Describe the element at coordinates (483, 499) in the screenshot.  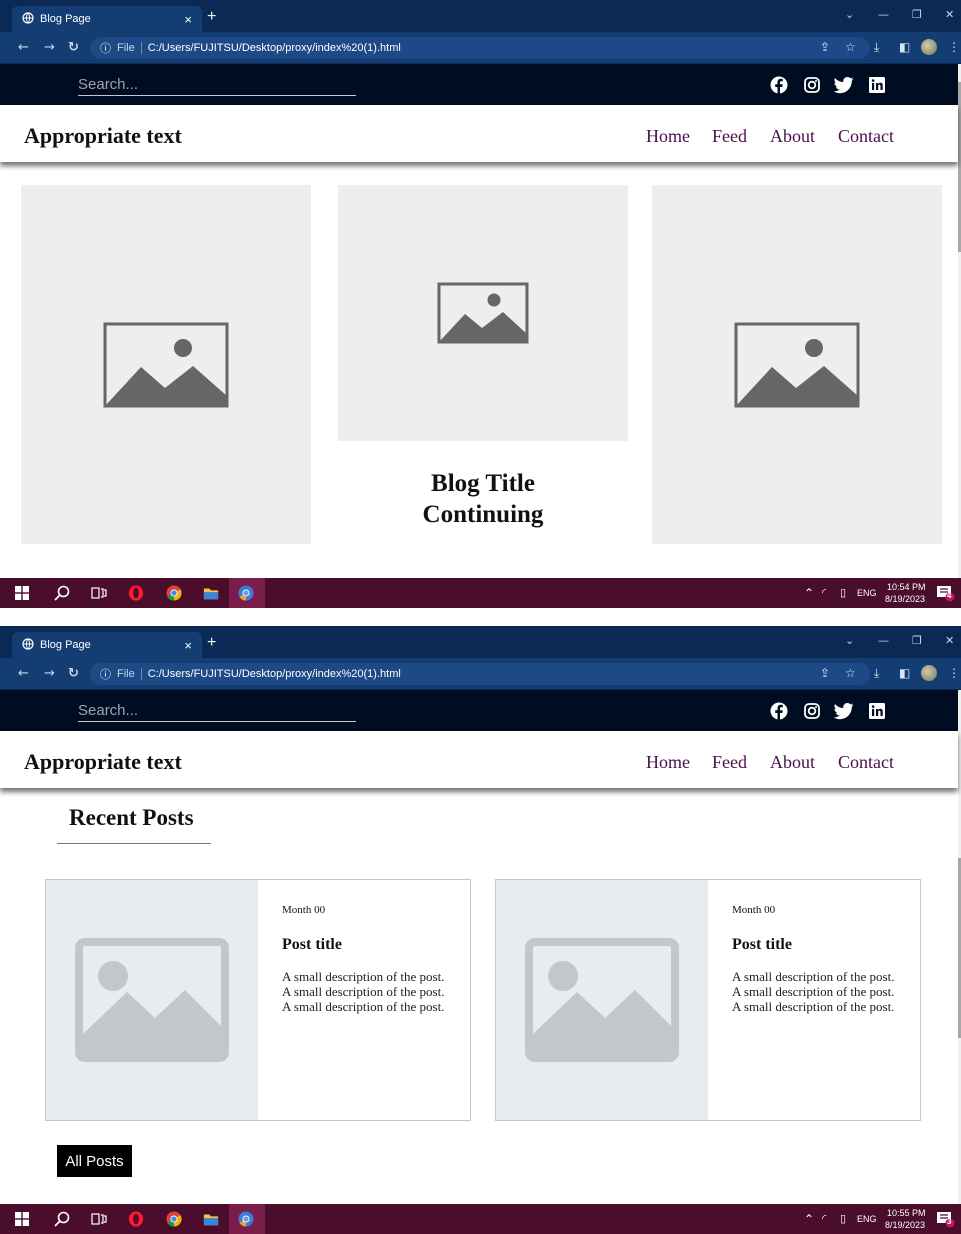
I see `blog-title: Blog Title Continuing` at that location.